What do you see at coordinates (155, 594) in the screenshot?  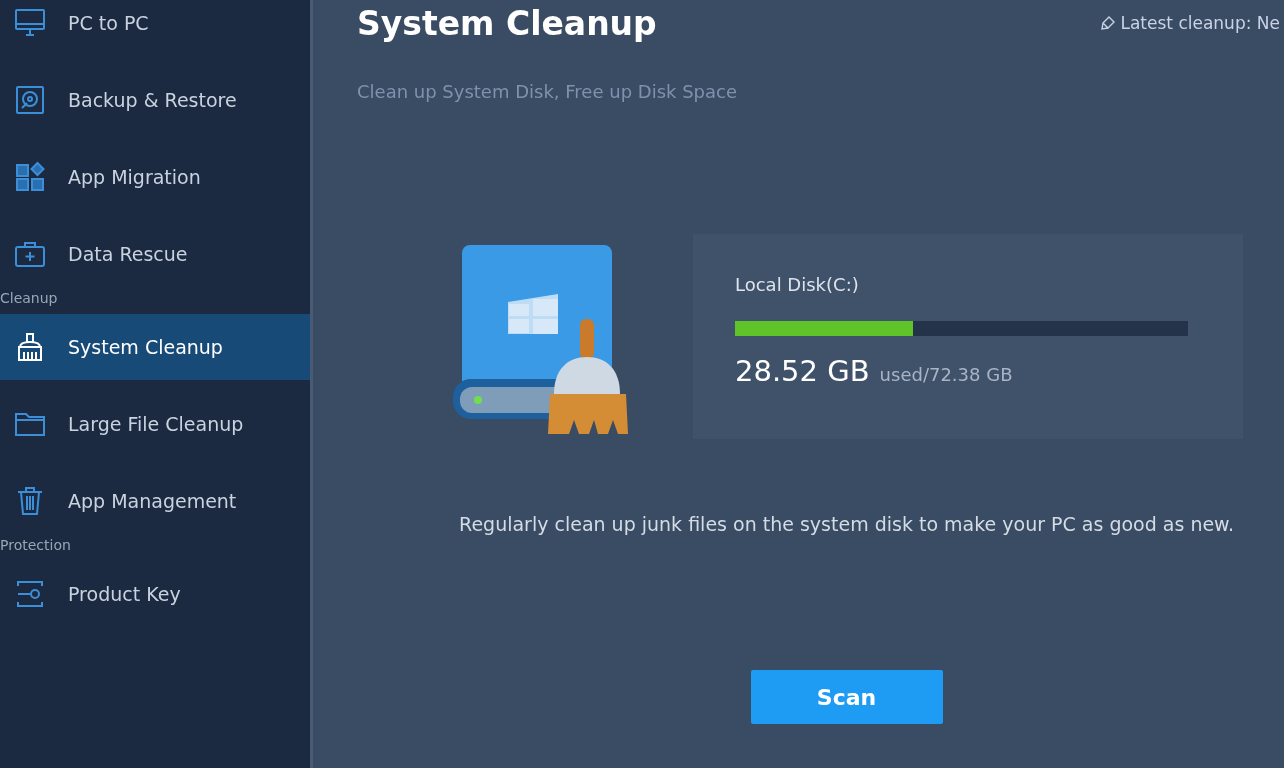 I see `sidebar-item: Product Key` at bounding box center [155, 594].